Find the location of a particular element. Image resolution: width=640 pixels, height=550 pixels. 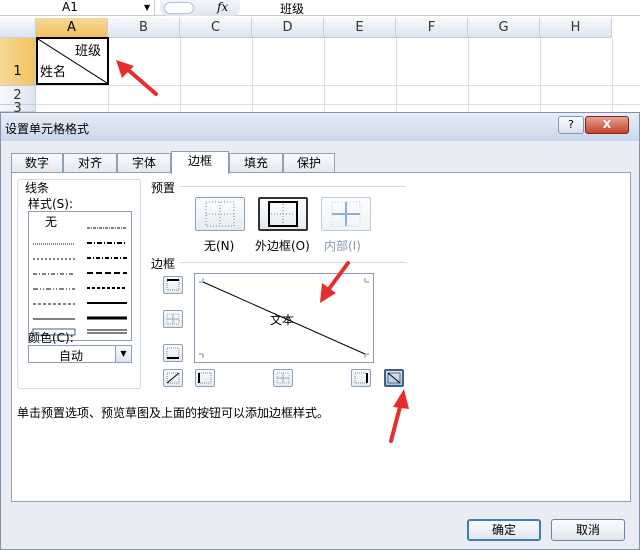

border-inside-horizontal-icon is located at coordinates (173, 319).